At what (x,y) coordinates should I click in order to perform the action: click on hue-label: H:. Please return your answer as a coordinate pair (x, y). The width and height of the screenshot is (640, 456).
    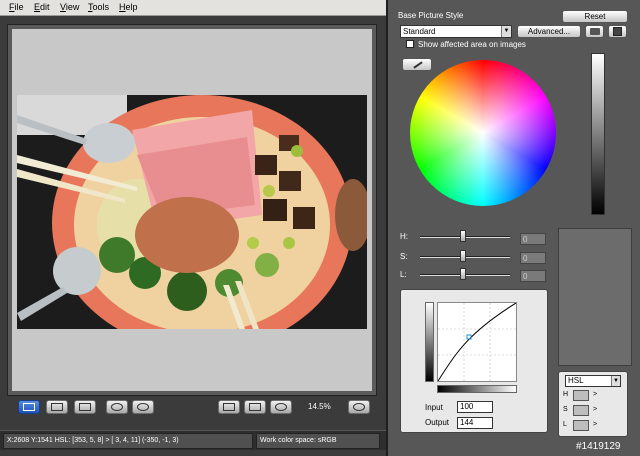
    Looking at the image, I should click on (404, 236).